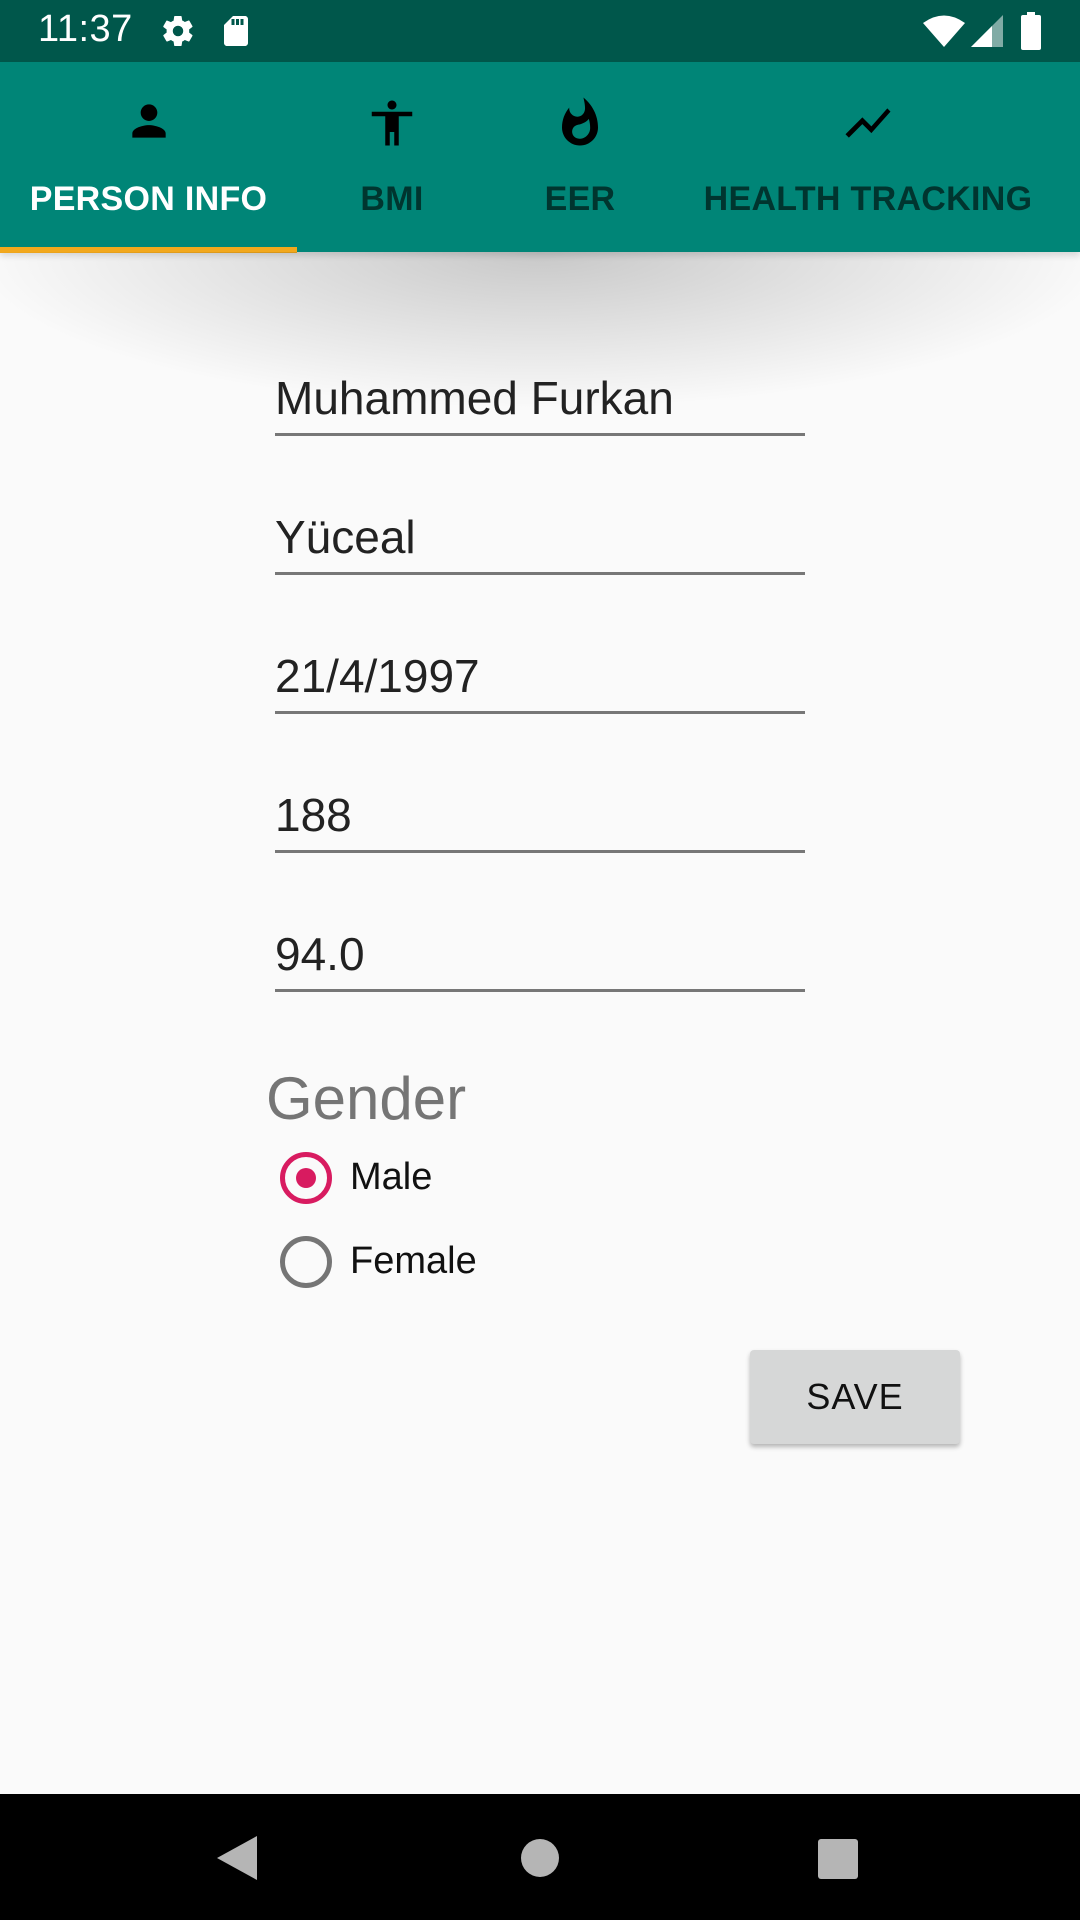  I want to click on radio-label: Female, so click(413, 1261).